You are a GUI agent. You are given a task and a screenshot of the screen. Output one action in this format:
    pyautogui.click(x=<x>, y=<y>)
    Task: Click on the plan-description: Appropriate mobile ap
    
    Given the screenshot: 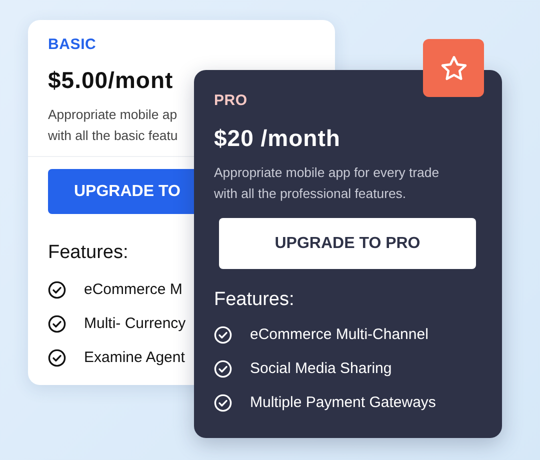 What is the action you would take?
    pyautogui.click(x=113, y=115)
    